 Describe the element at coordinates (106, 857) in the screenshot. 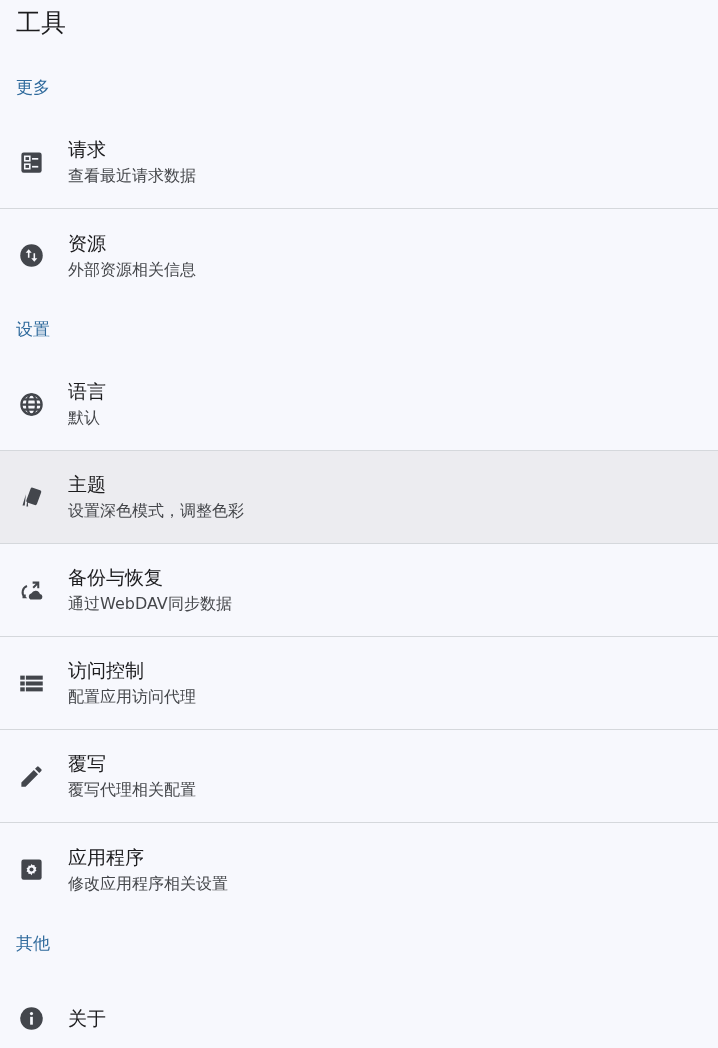

I see `item-title: 应用程序` at that location.